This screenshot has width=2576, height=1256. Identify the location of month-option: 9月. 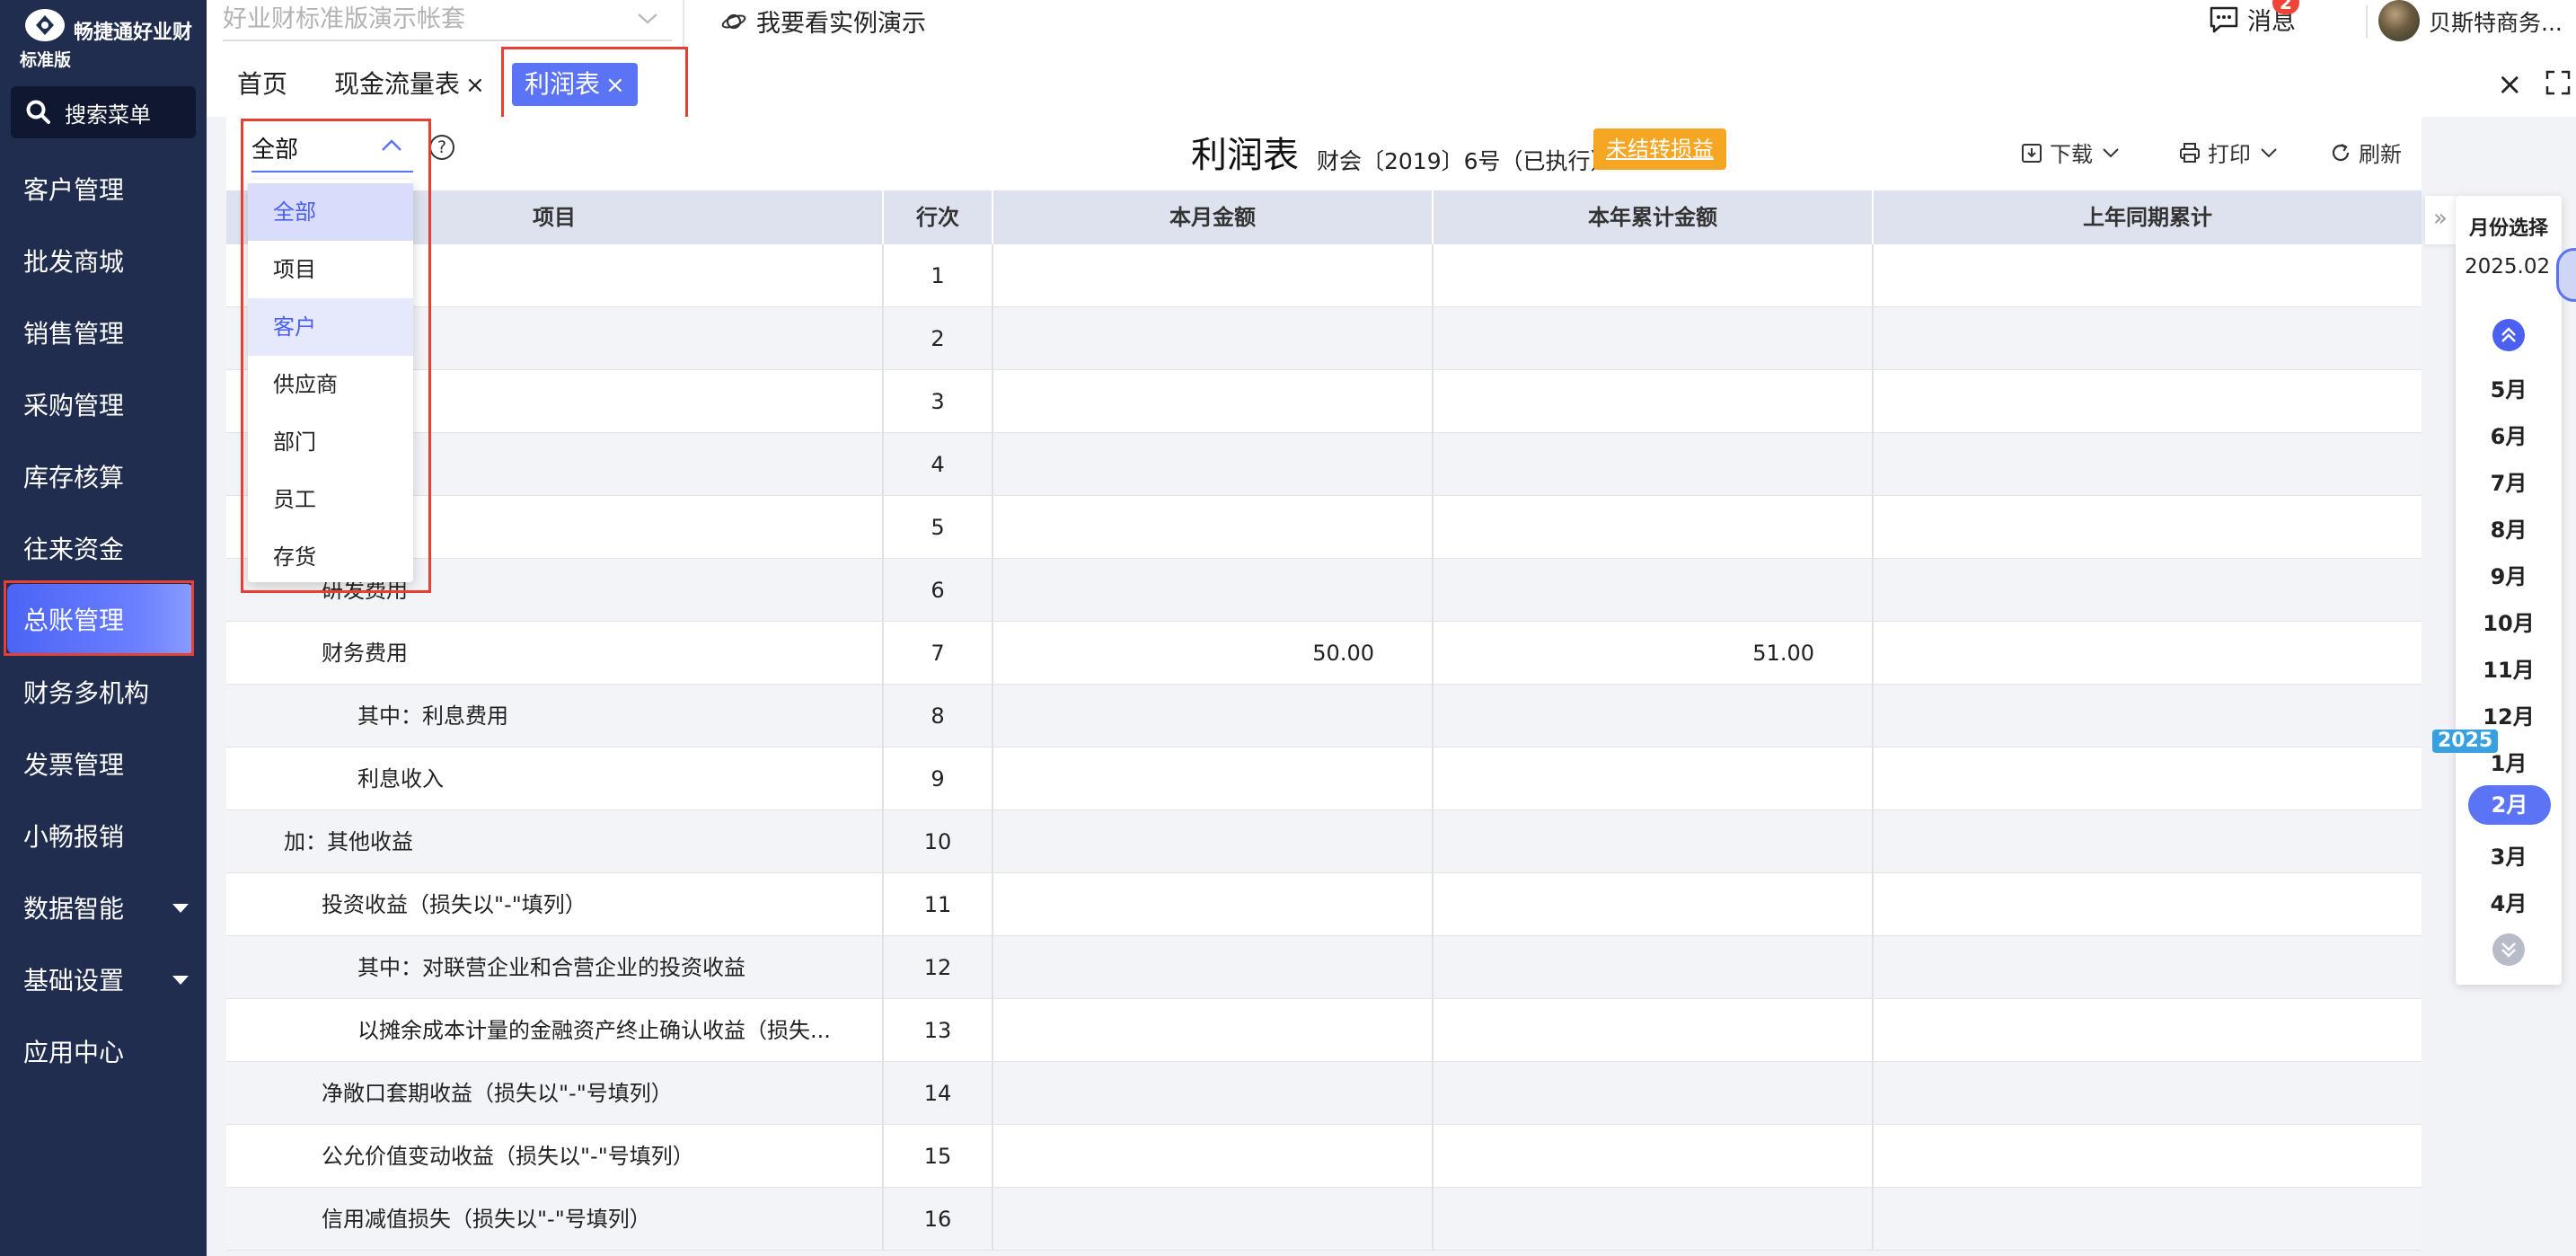
(2509, 574).